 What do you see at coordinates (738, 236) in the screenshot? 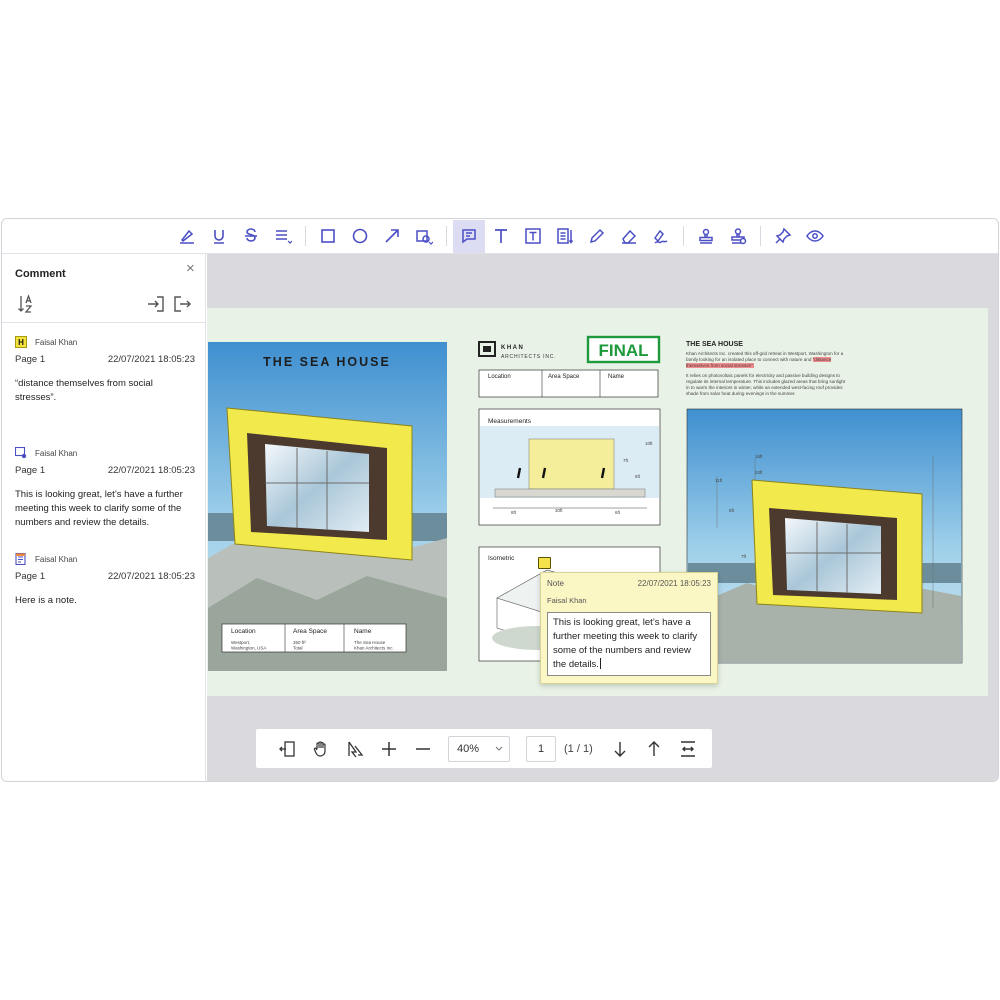
I see `user-stamp-tool-icon` at bounding box center [738, 236].